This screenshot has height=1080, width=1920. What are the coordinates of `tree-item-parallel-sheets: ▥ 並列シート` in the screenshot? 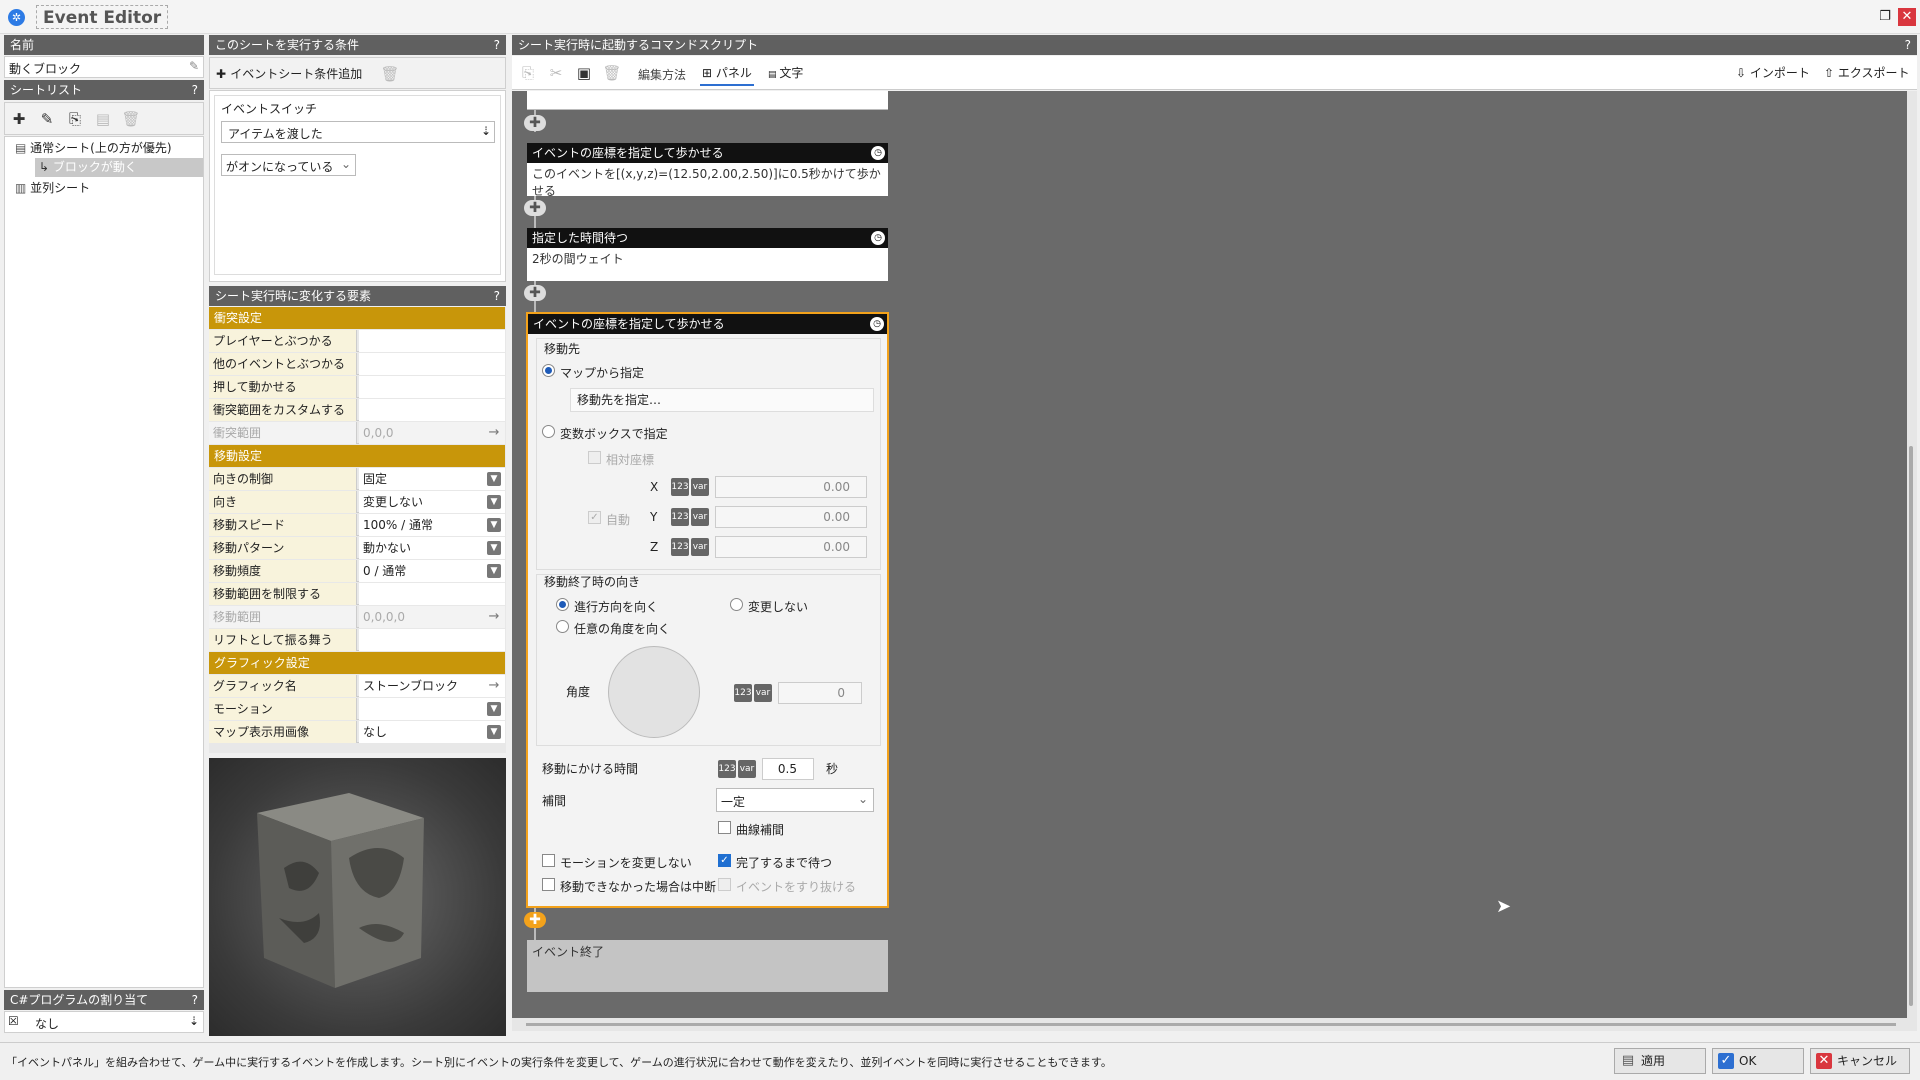 It's located at (106, 188).